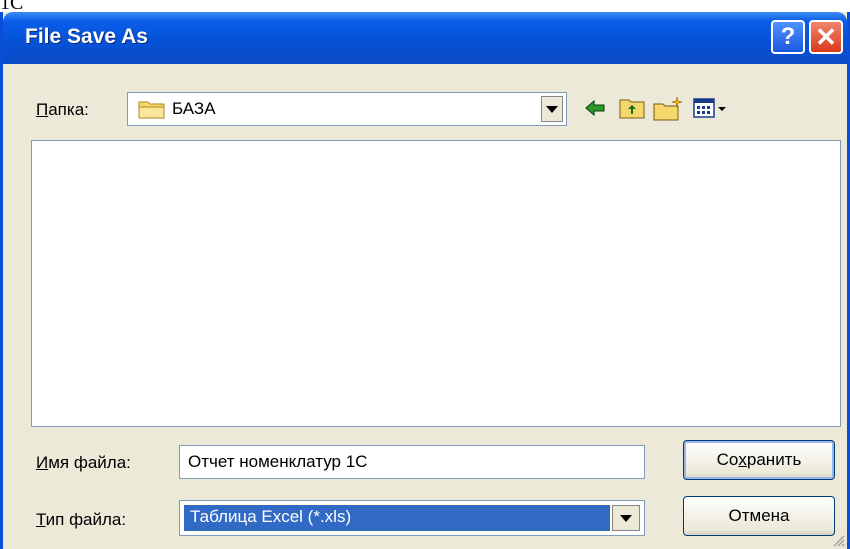  Describe the element at coordinates (759, 460) in the screenshot. I see `save-button: Со х ранить` at that location.